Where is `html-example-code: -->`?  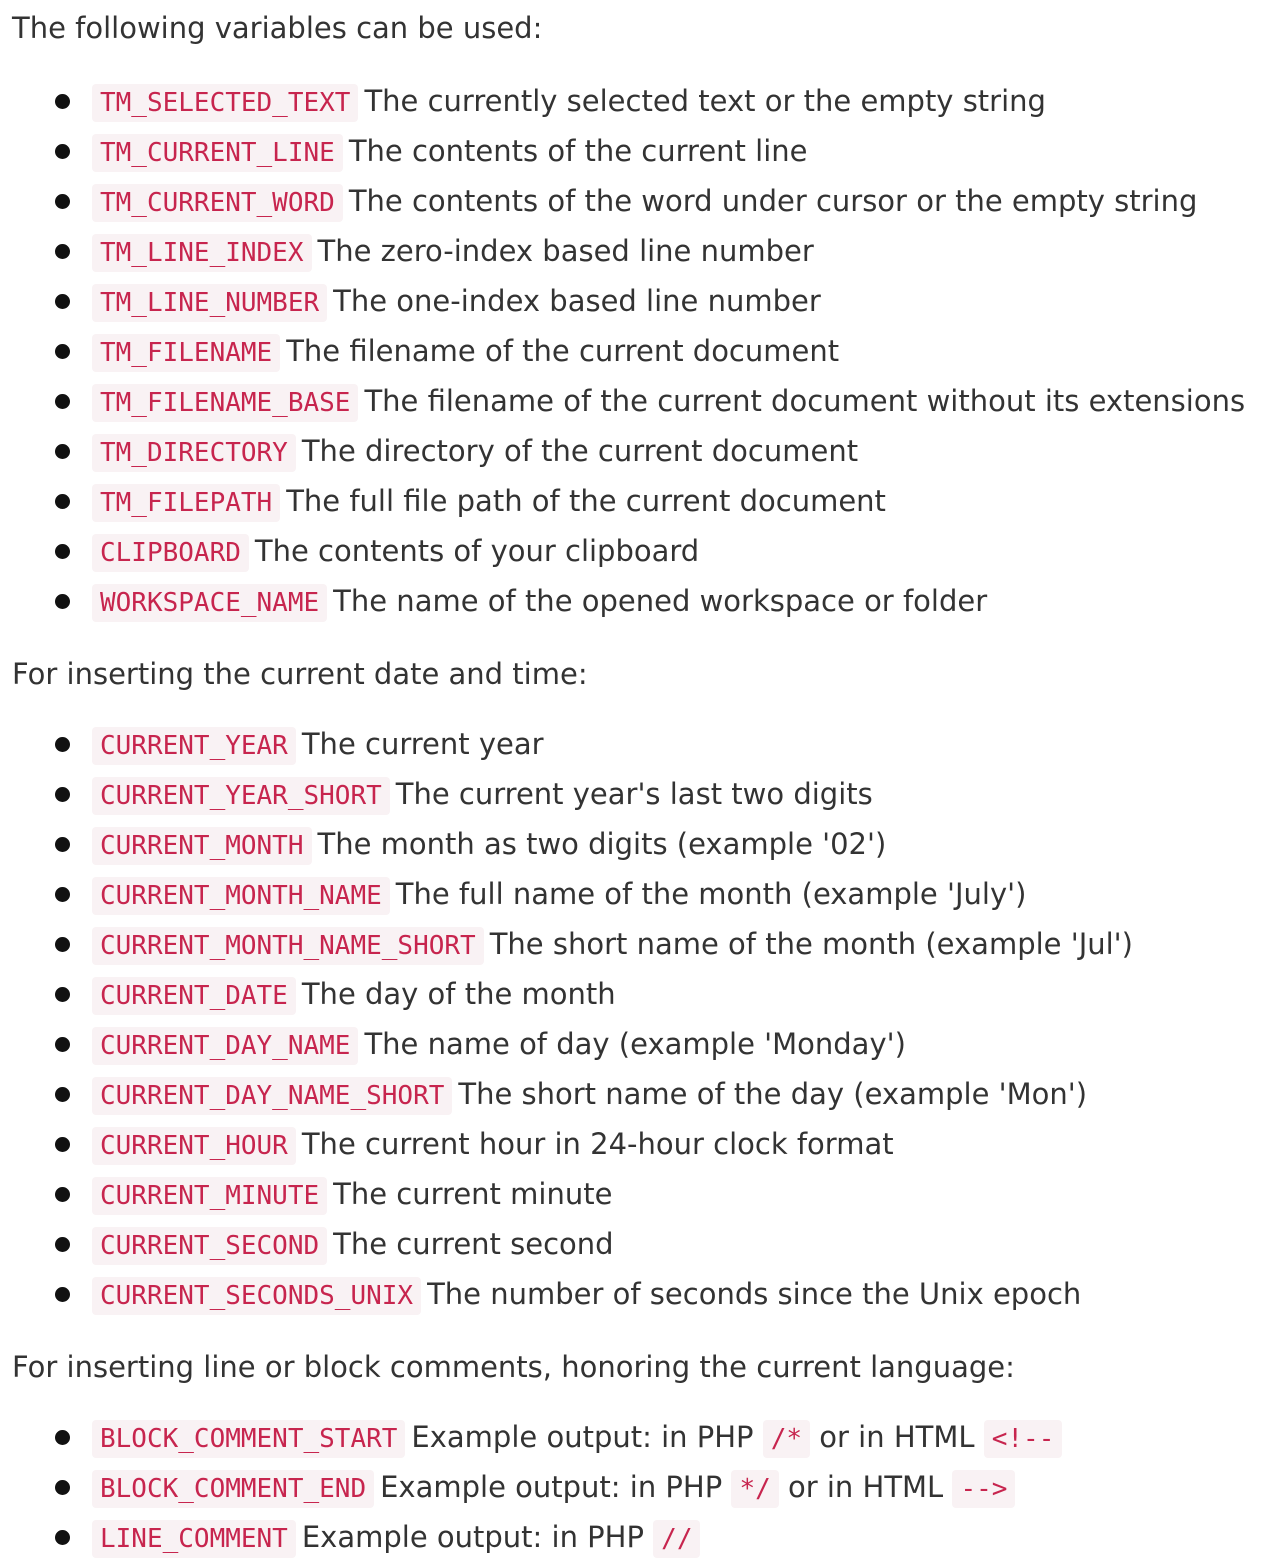
html-example-code: --> is located at coordinates (984, 1489).